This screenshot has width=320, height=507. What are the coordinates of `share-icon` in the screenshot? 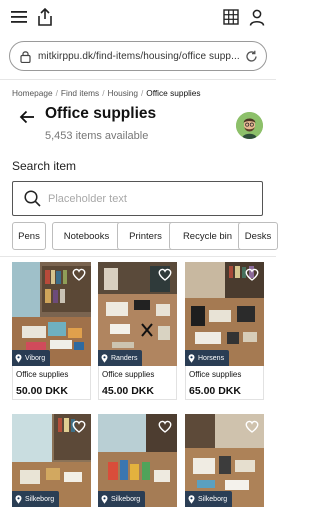 It's located at (45, 17).